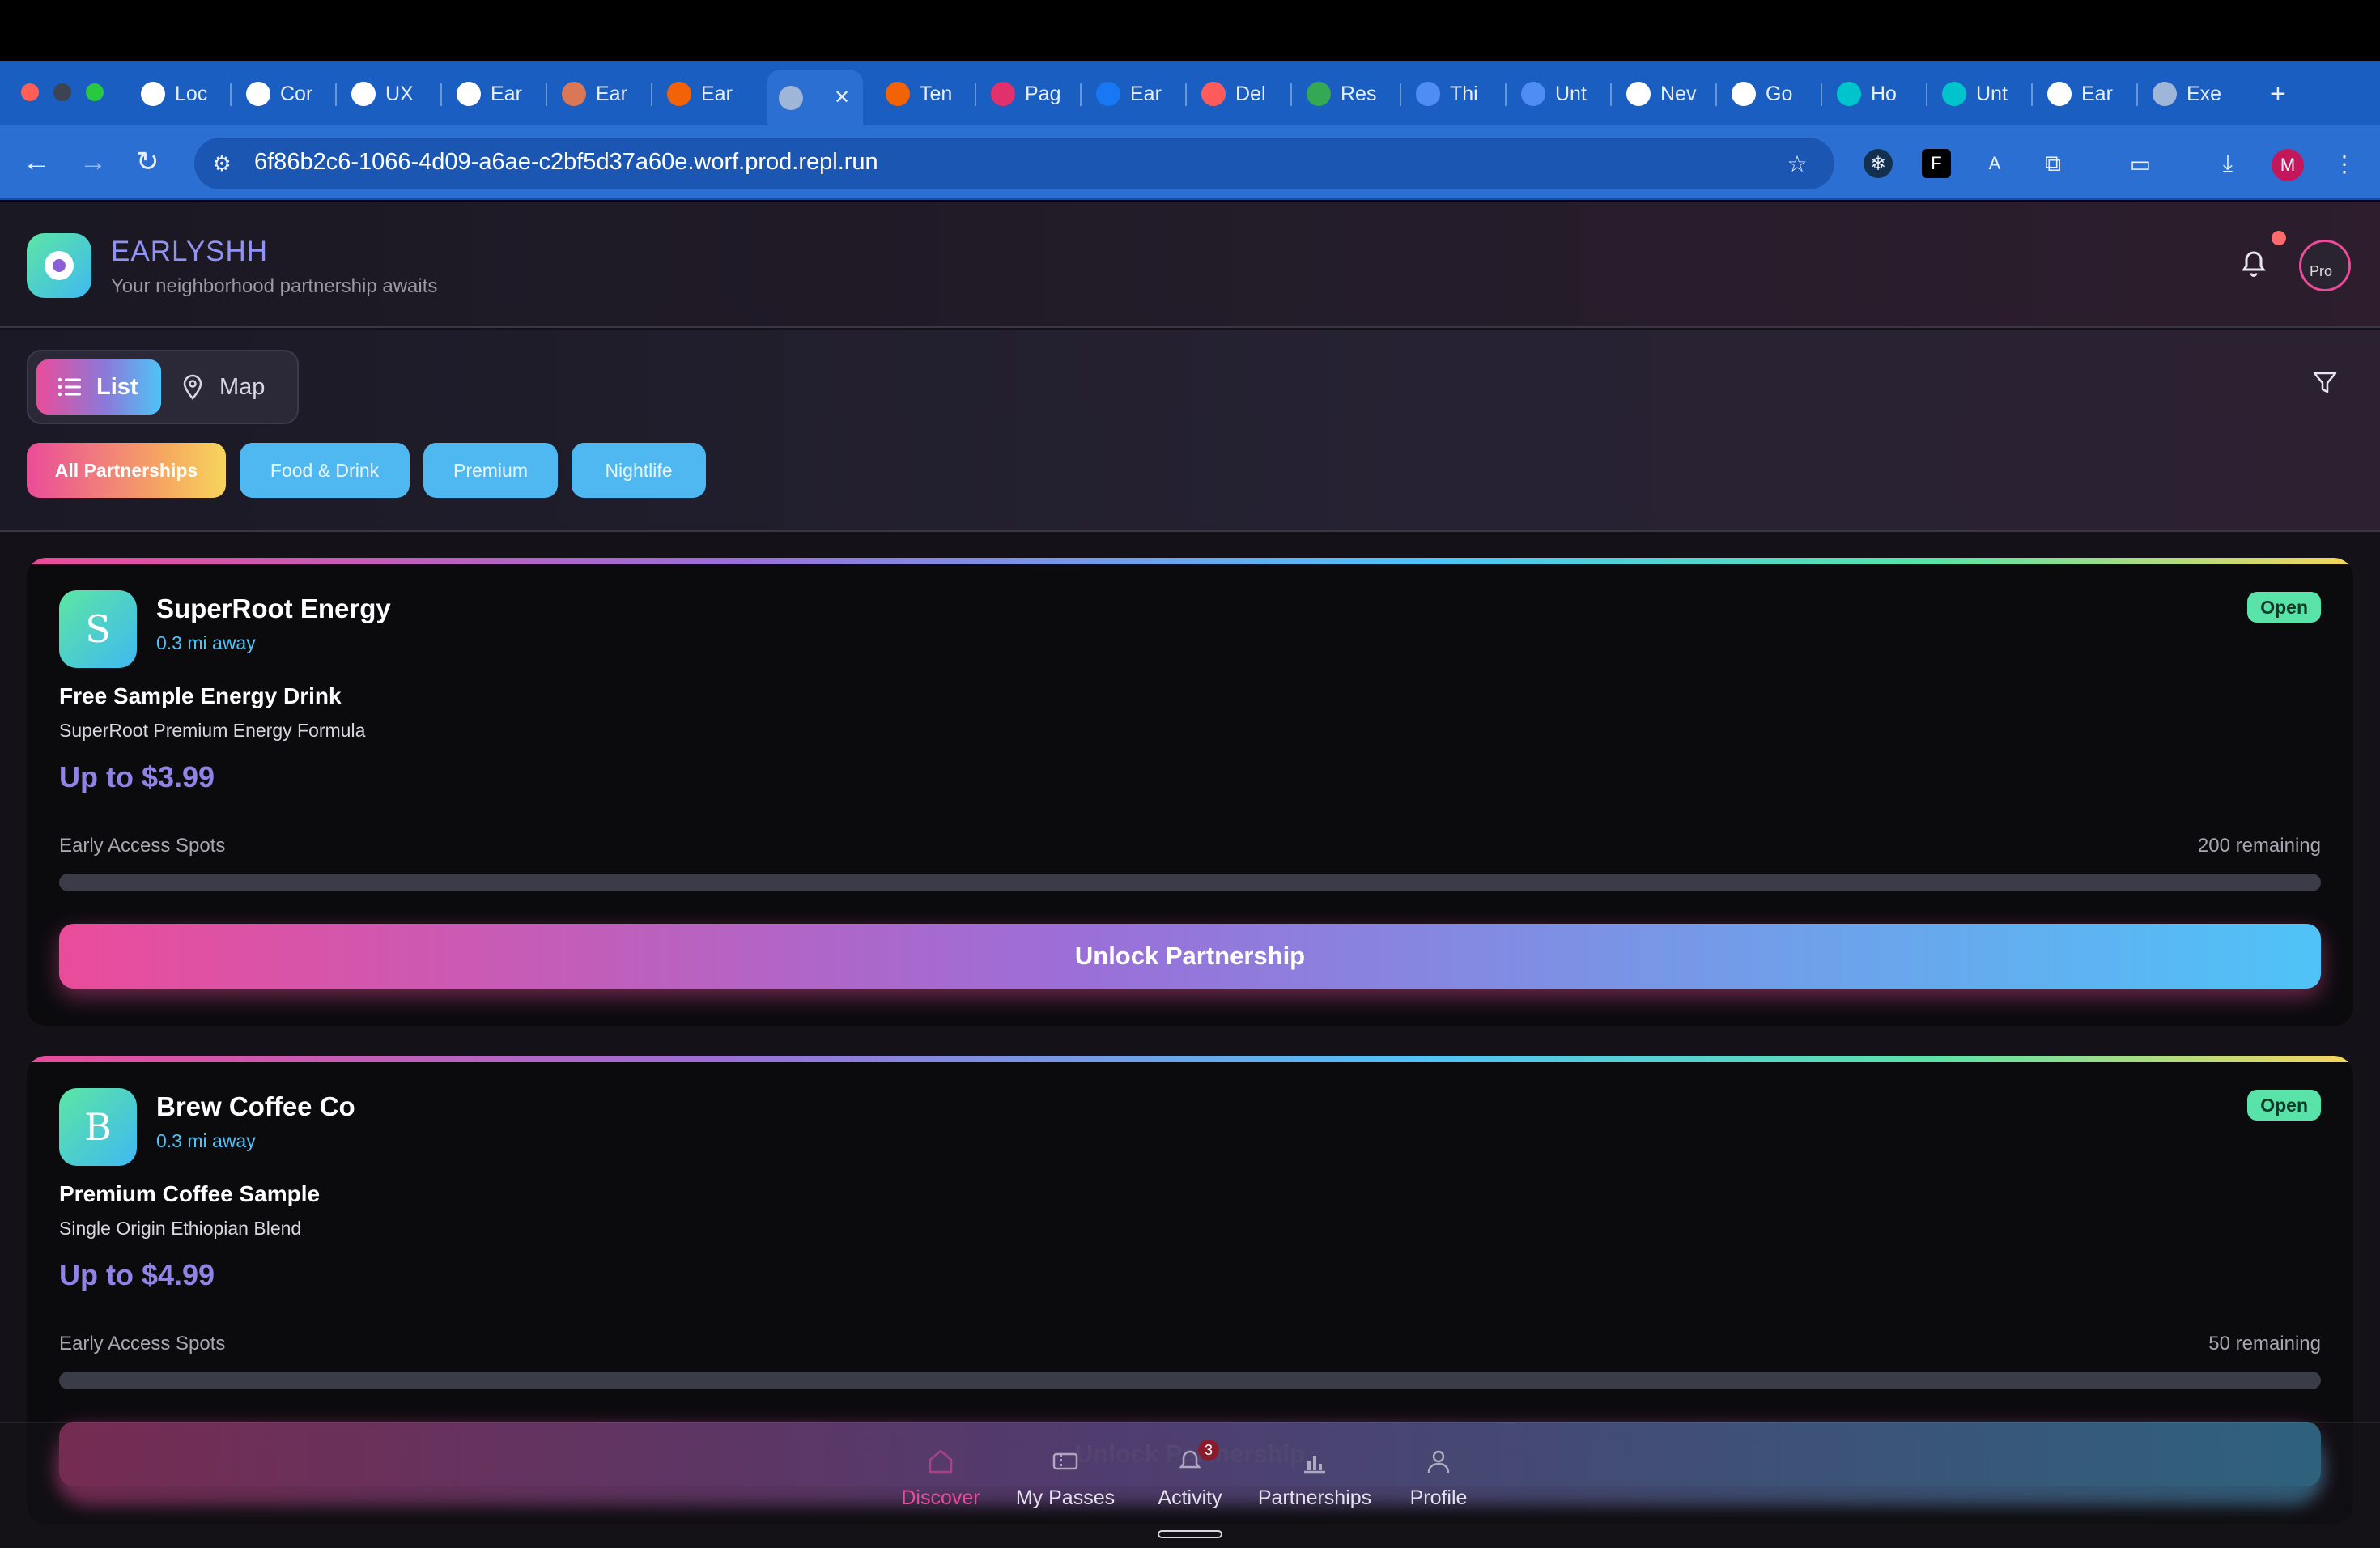  Describe the element at coordinates (2259, 846) in the screenshot. I see `spots-remaining: 200 remaining` at that location.